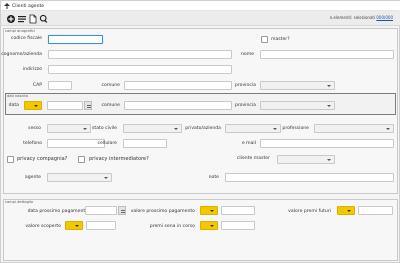 The image size is (400, 263). Describe the element at coordinates (101, 210) in the screenshot. I see `data-prossimo-pagamento-input` at that location.